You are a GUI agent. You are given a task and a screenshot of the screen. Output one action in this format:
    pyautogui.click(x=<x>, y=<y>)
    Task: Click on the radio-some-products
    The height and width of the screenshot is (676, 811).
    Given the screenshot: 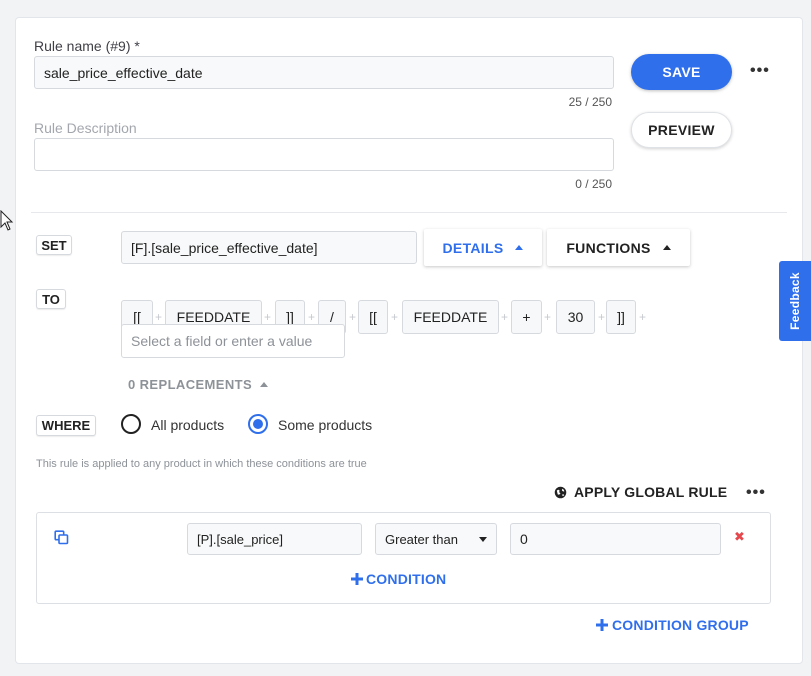 What is the action you would take?
    pyautogui.click(x=258, y=424)
    